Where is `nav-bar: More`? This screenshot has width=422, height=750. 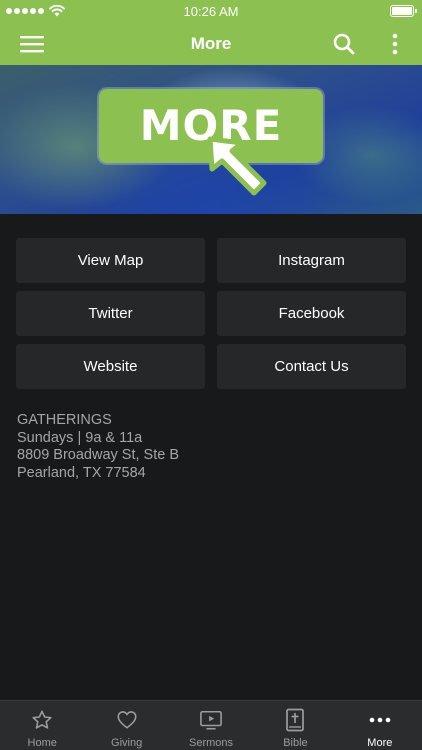 nav-bar: More is located at coordinates (211, 43).